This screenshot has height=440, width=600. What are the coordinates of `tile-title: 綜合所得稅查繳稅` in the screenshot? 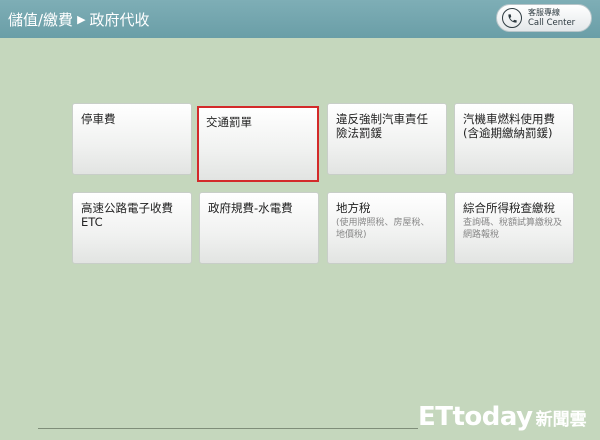 It's located at (509, 208).